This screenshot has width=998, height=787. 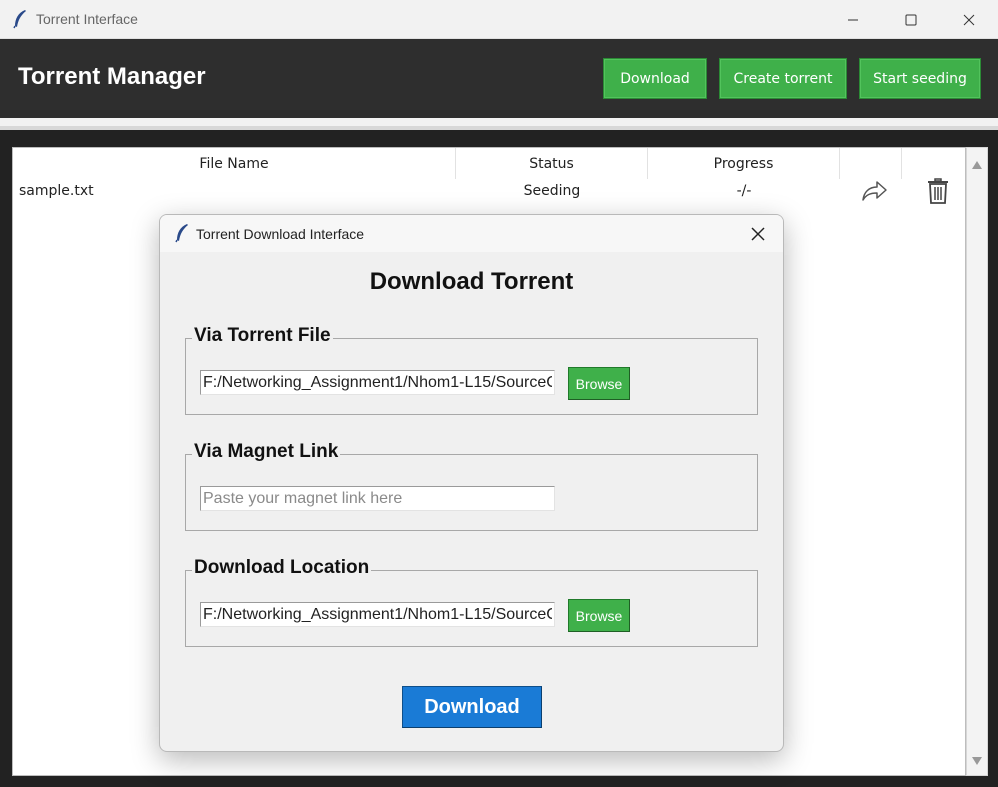 I want to click on column-header-progress: Progress, so click(x=744, y=163).